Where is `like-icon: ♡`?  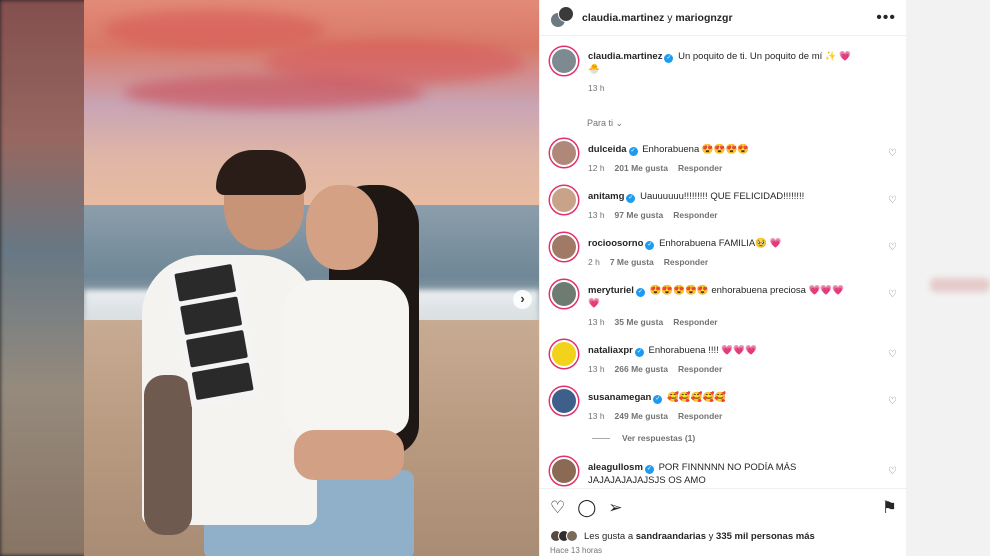
like-icon: ♡ is located at coordinates (557, 508).